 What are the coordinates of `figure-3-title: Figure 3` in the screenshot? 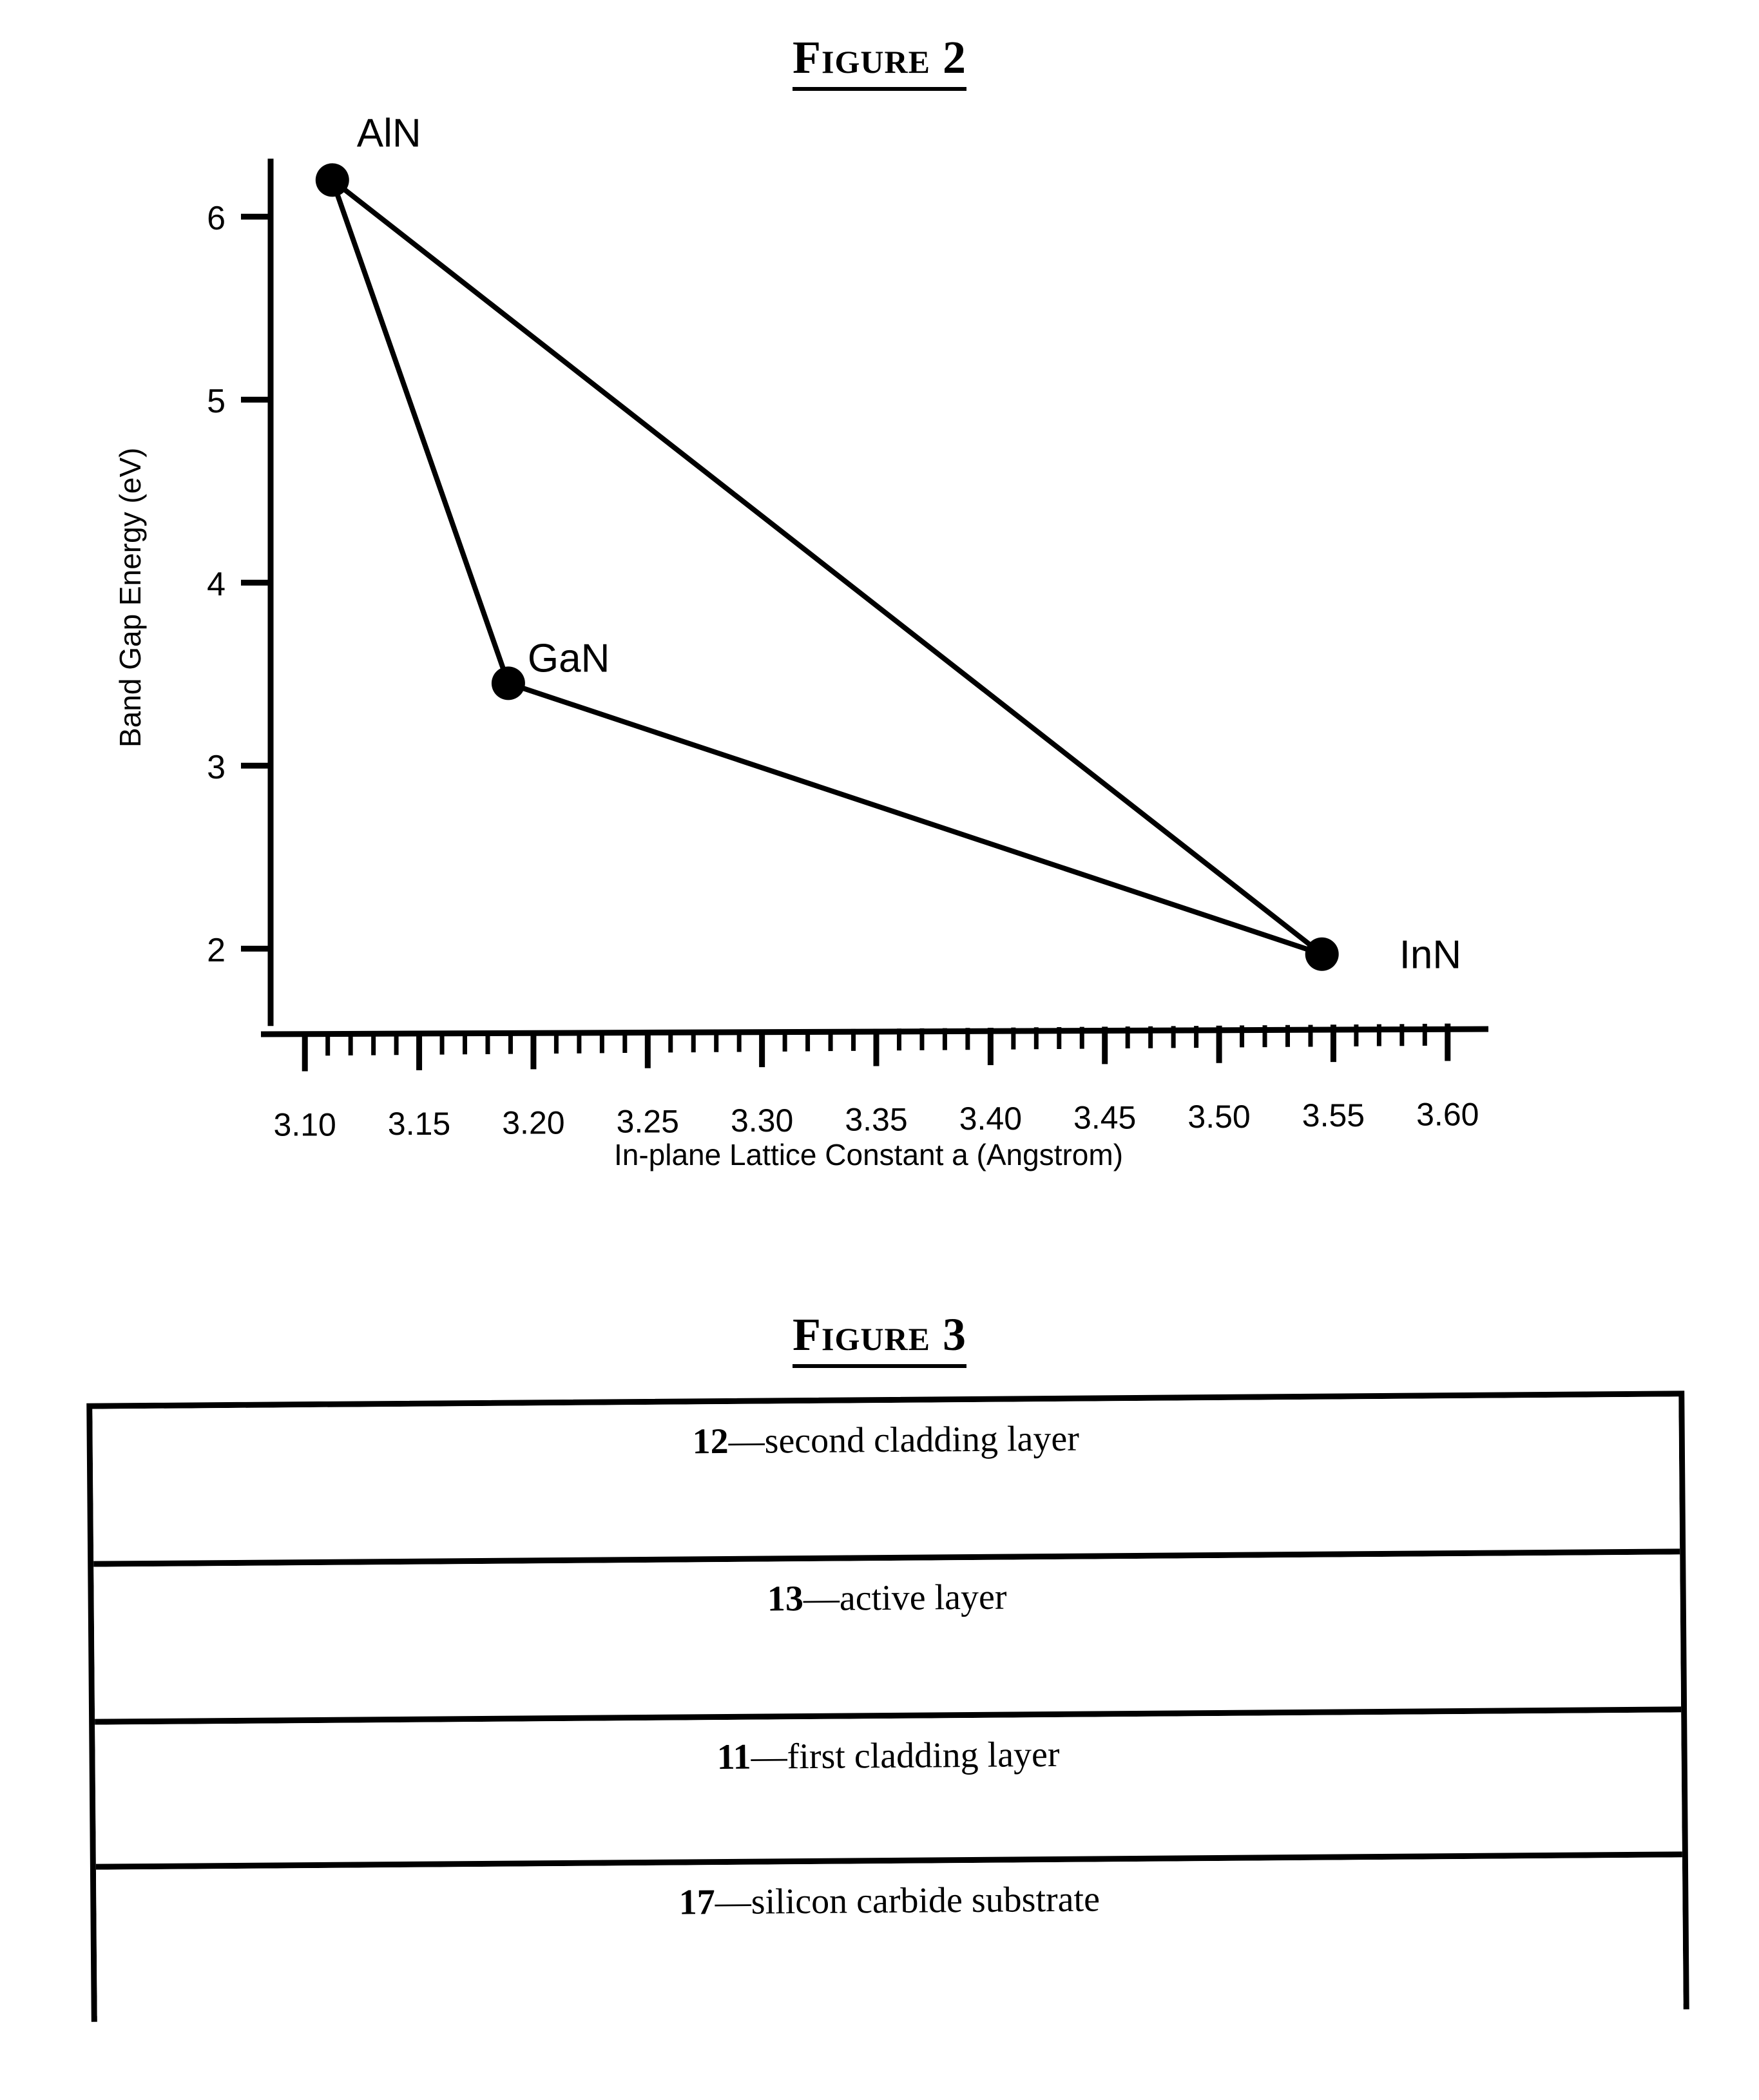 It's located at (880, 1338).